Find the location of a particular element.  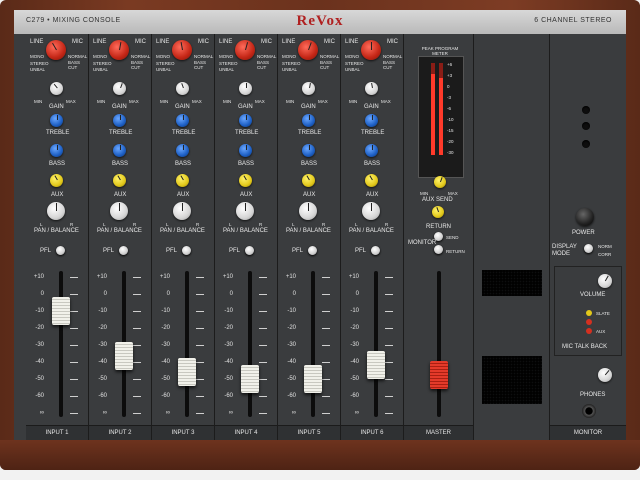

mic-label: MIC is located at coordinates (392, 42).